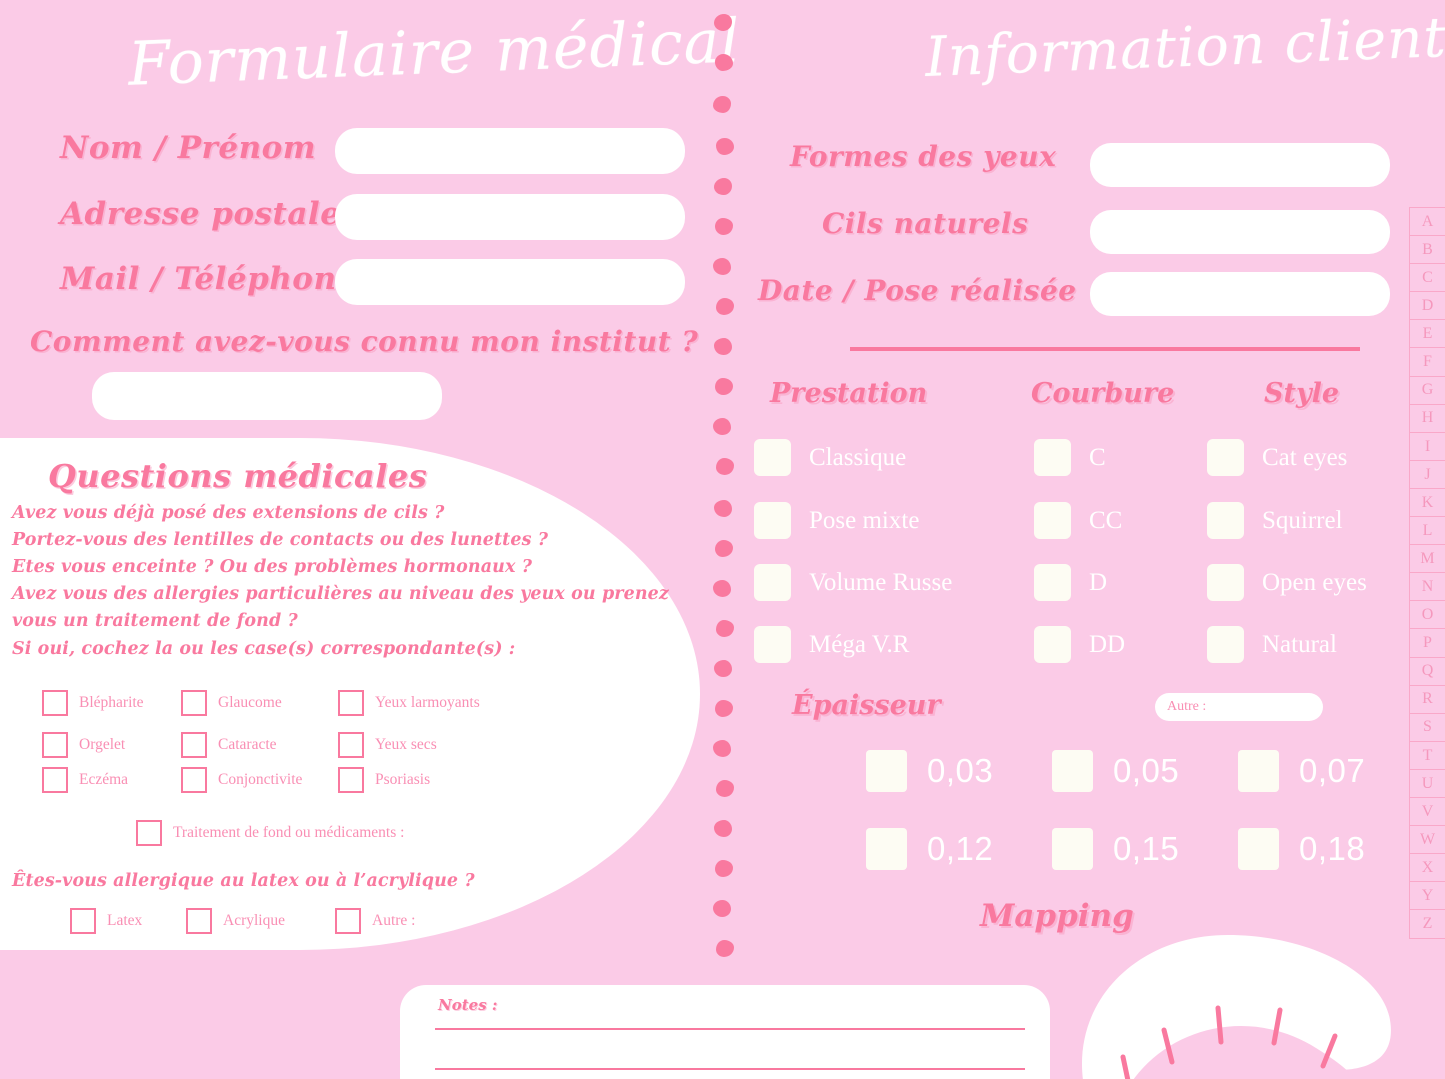 The height and width of the screenshot is (1079, 1445). I want to click on condition-psoriasis: Psoriasis, so click(384, 780).